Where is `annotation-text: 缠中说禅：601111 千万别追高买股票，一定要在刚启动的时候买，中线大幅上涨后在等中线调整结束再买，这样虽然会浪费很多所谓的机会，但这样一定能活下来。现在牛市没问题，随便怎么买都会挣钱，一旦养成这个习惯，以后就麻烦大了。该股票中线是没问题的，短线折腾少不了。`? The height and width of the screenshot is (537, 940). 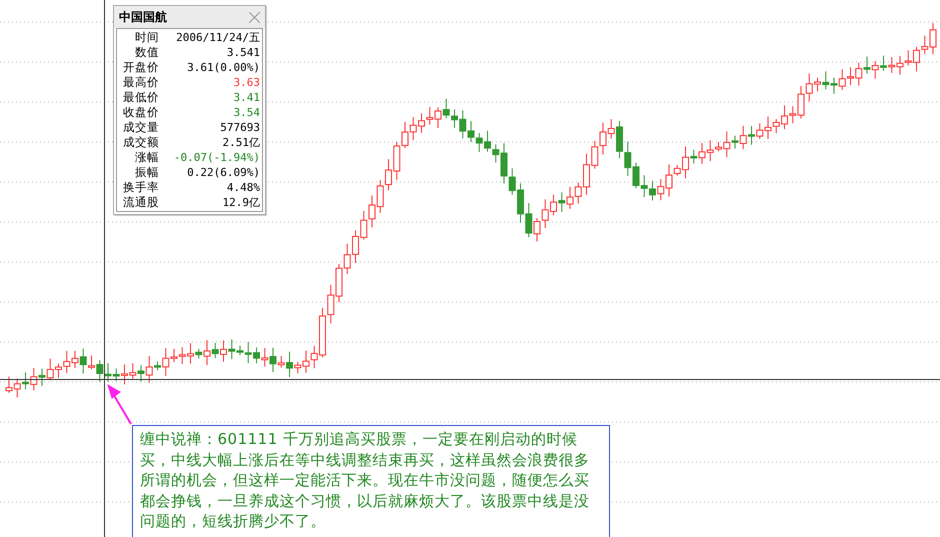 annotation-text: 缠中说禅：601111 千万别追高买股票，一定要在刚启动的时候买，中线大幅上涨后在等中线调整结束再买，这样虽然会浪费很多所谓的机会，但这样一定能活下来。现在牛市没问题，随便怎么买都会挣钱，一旦养成这个习惯，以后就麻烦大了。该股票中线是没问题的，短线折腾少不了。 is located at coordinates (371, 481).